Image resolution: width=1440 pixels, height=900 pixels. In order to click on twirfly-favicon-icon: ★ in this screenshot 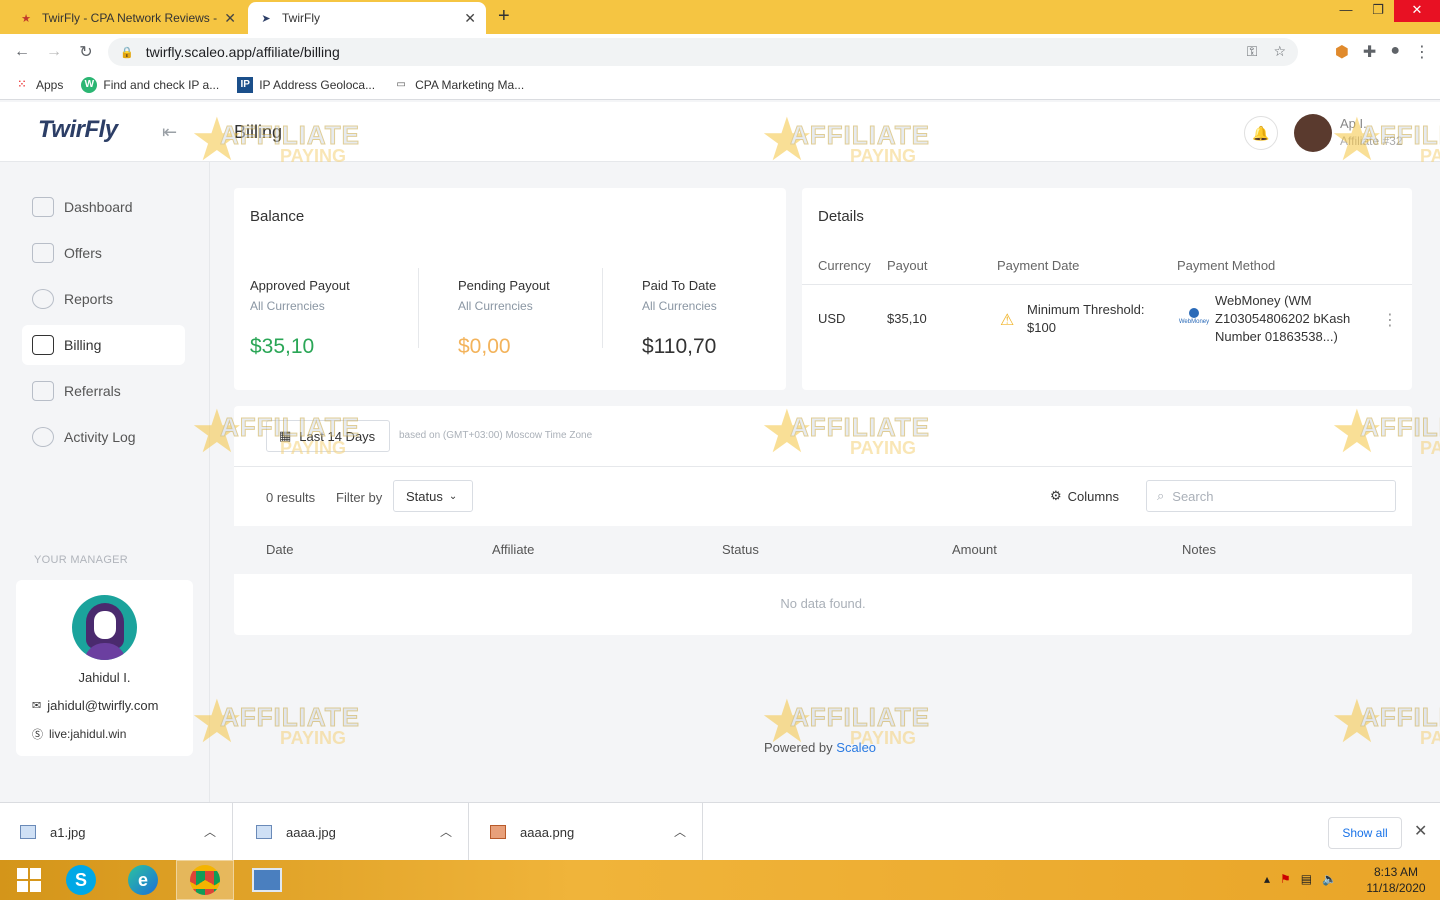, I will do `click(26, 18)`.